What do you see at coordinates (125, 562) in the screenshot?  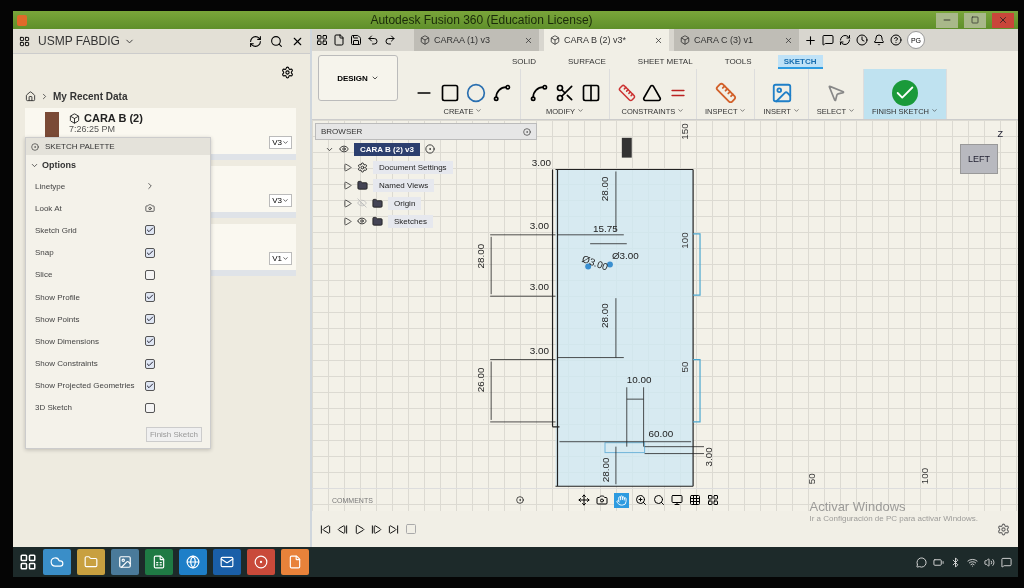 I see `app-icon` at bounding box center [125, 562].